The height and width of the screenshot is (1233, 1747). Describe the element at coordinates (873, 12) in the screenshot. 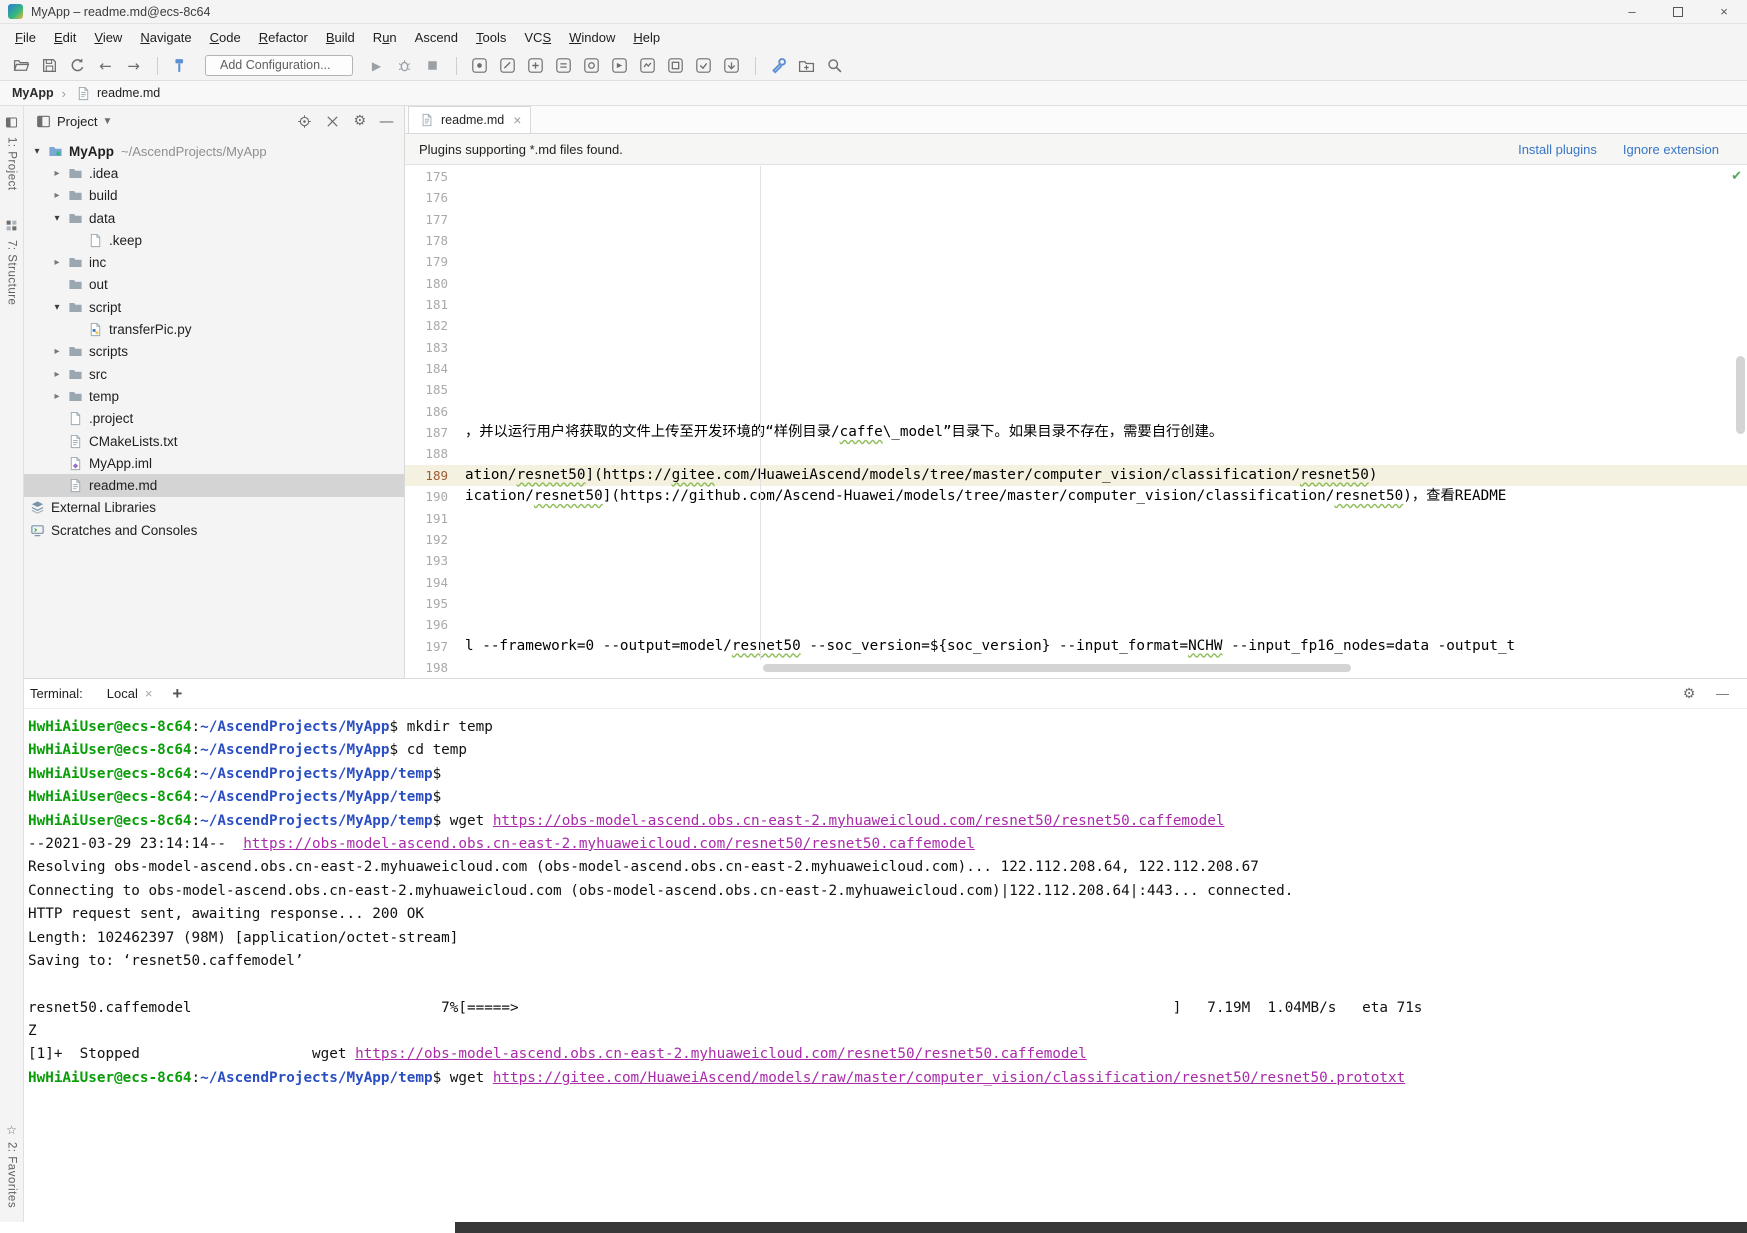

I see `title-bar: MyApp – readme.md@ecs-8c64 – ×` at that location.